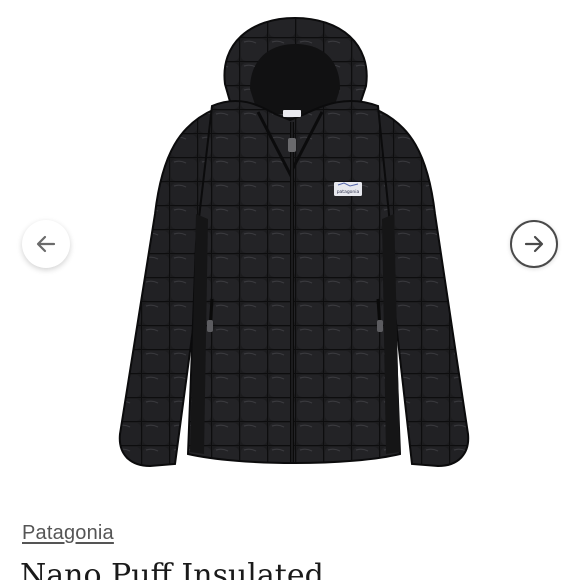  What do you see at coordinates (348, 192) in the screenshot?
I see `jacket-logo-text: patagonia` at bounding box center [348, 192].